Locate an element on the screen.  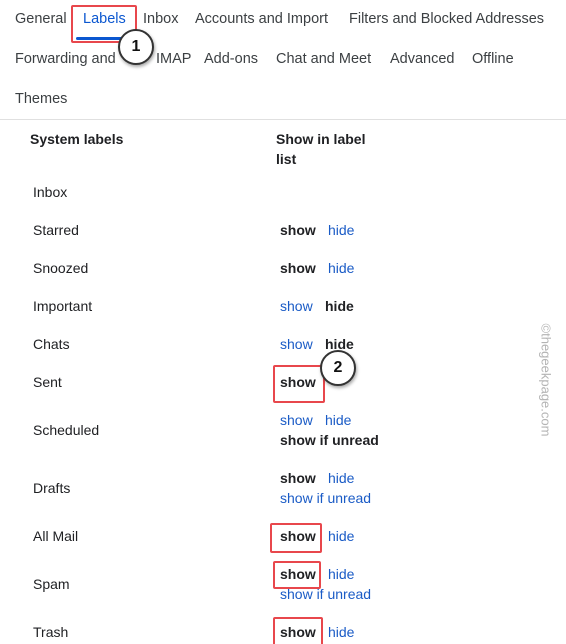
tab-filters-and-blocked-addresses: Filters and Blocked Addresses is located at coordinates (446, 19).